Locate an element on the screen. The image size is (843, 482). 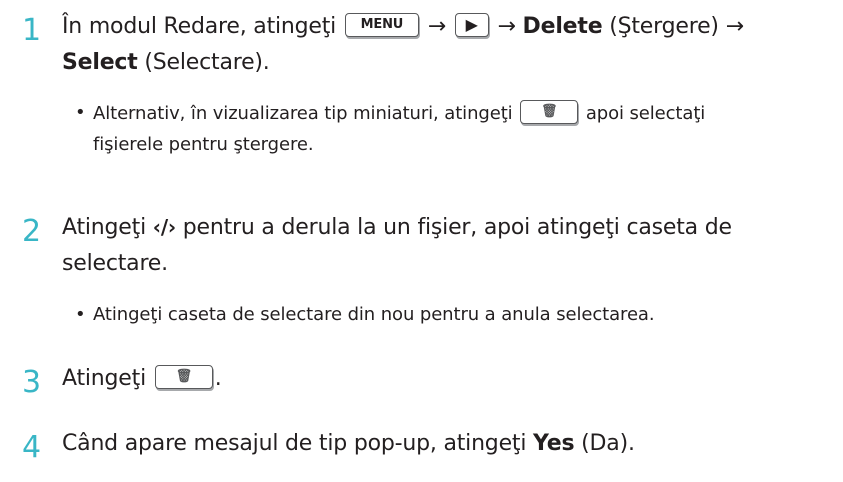
step-1-number: 1 is located at coordinates (32, 30).